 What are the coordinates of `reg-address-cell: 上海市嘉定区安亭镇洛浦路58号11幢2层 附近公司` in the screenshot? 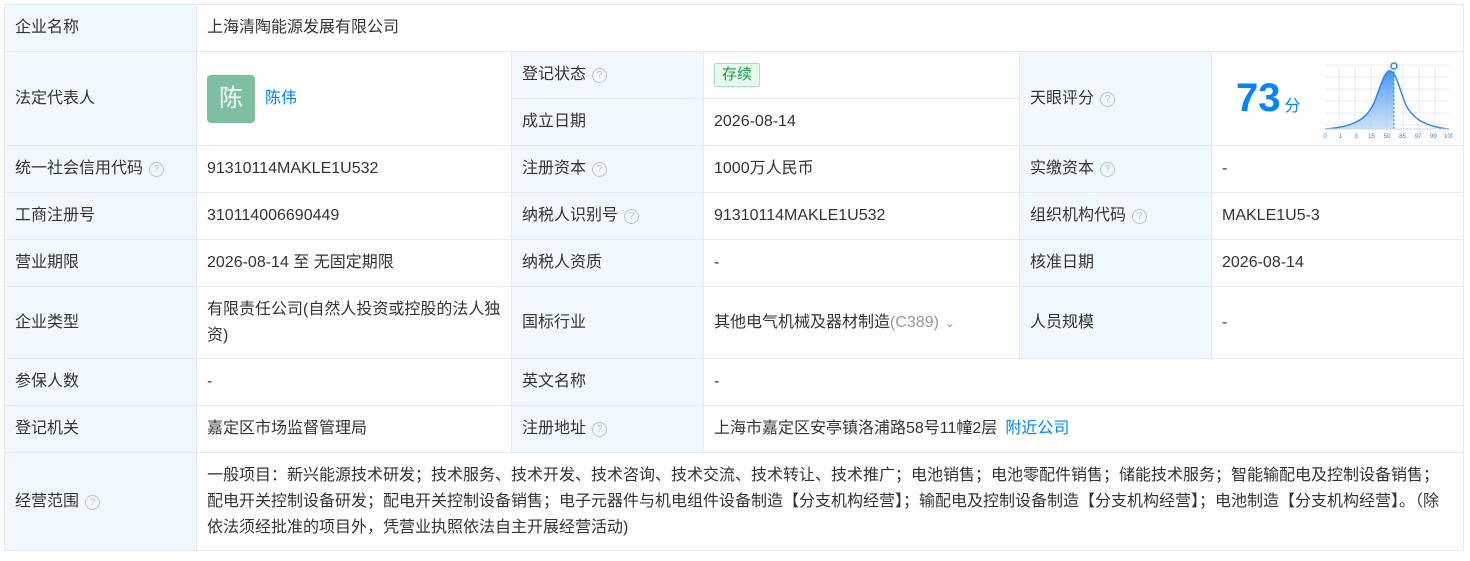 It's located at (1083, 429).